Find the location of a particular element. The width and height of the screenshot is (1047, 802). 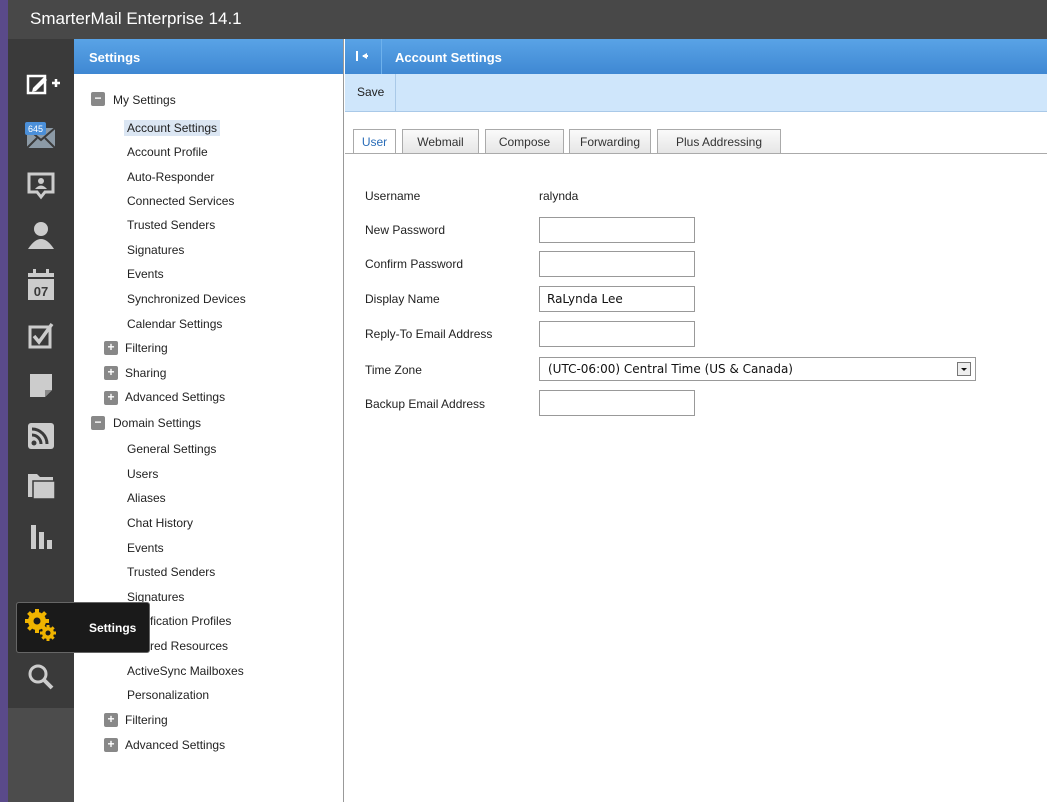

notes-button is located at coordinates (41, 385).